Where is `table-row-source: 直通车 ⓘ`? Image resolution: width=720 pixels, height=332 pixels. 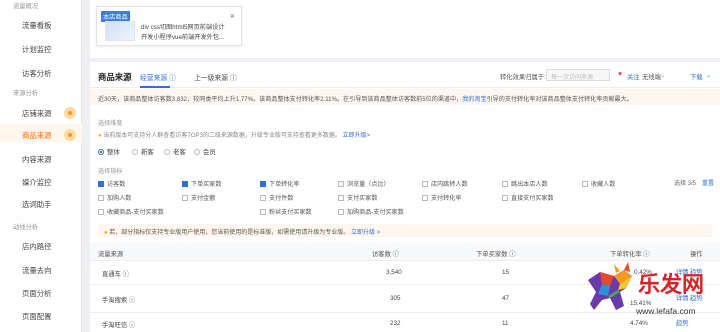
table-row-source: 直通车 ⓘ is located at coordinates (115, 274).